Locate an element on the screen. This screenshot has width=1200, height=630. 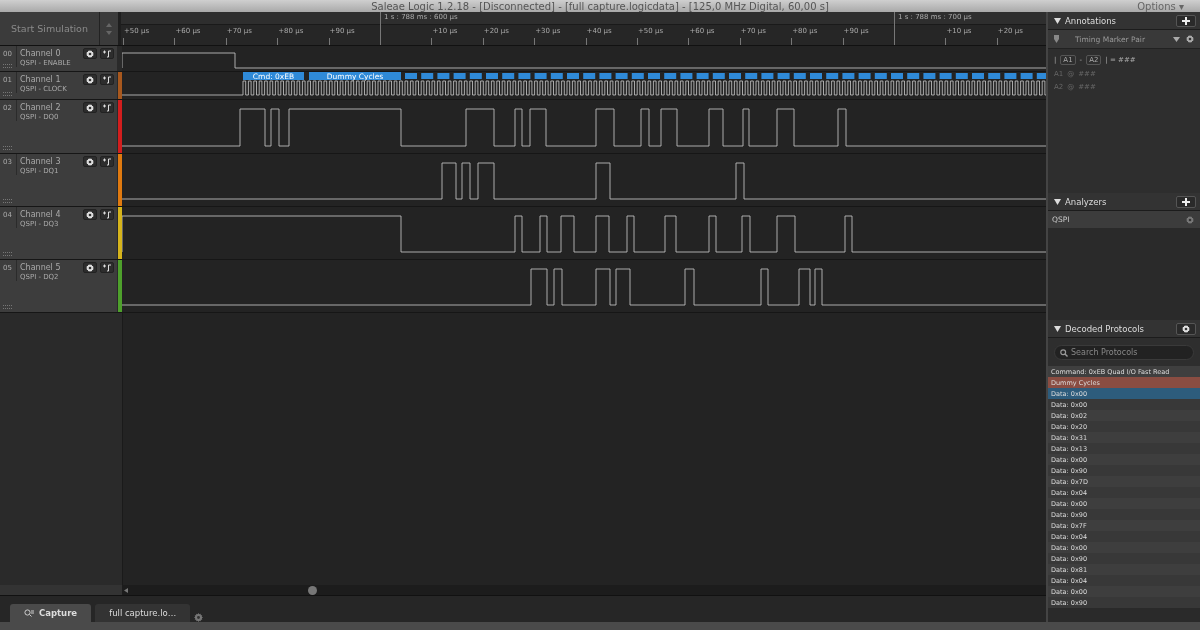
channel-name: Channel 0 is located at coordinates (41, 53).